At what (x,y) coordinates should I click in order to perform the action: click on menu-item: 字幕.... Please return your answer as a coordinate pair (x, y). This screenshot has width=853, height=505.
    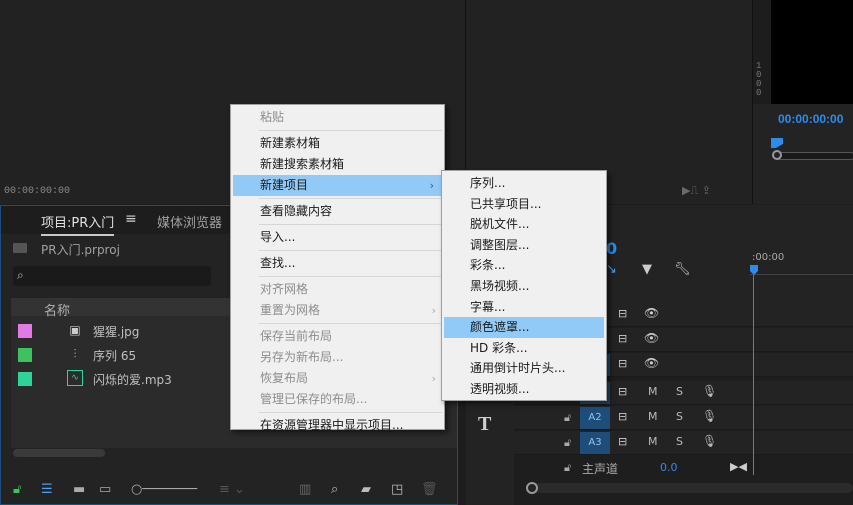
    Looking at the image, I should click on (524, 307).